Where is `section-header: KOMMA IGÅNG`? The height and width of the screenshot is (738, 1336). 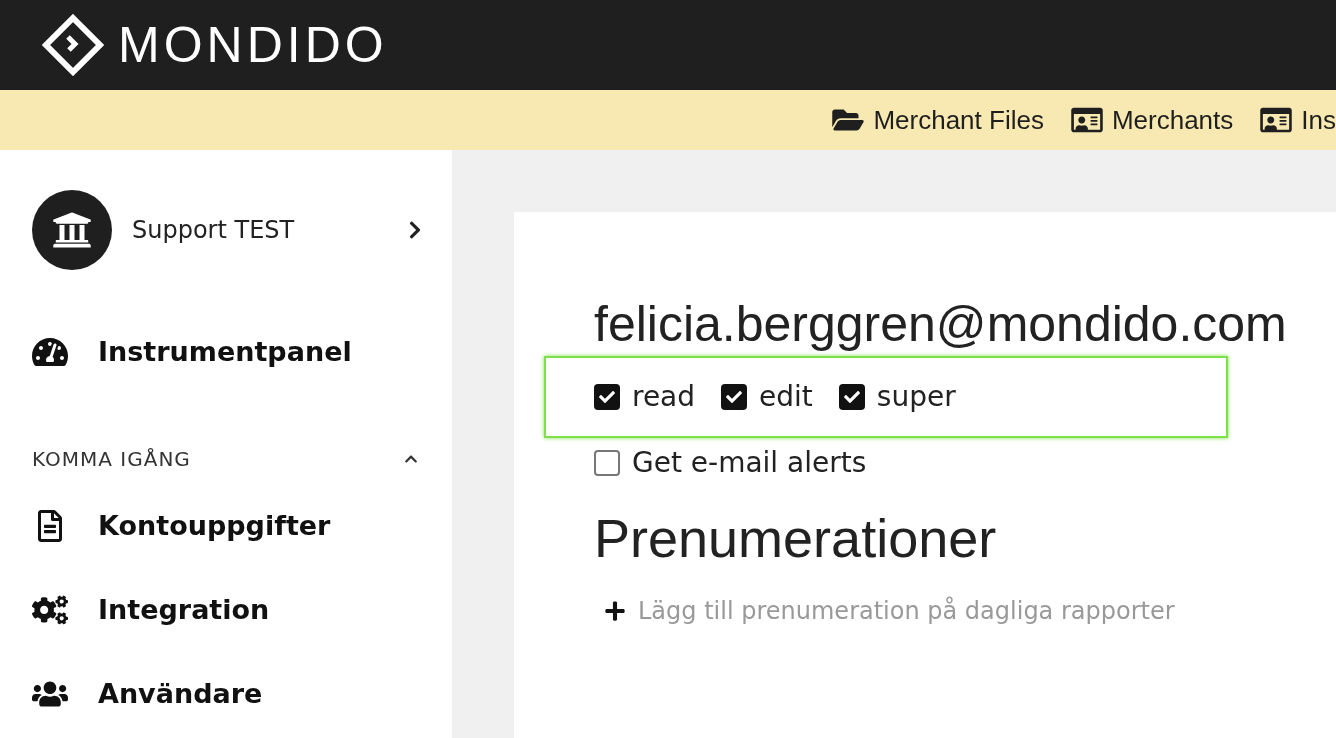 section-header: KOMMA IGÅNG is located at coordinates (226, 459).